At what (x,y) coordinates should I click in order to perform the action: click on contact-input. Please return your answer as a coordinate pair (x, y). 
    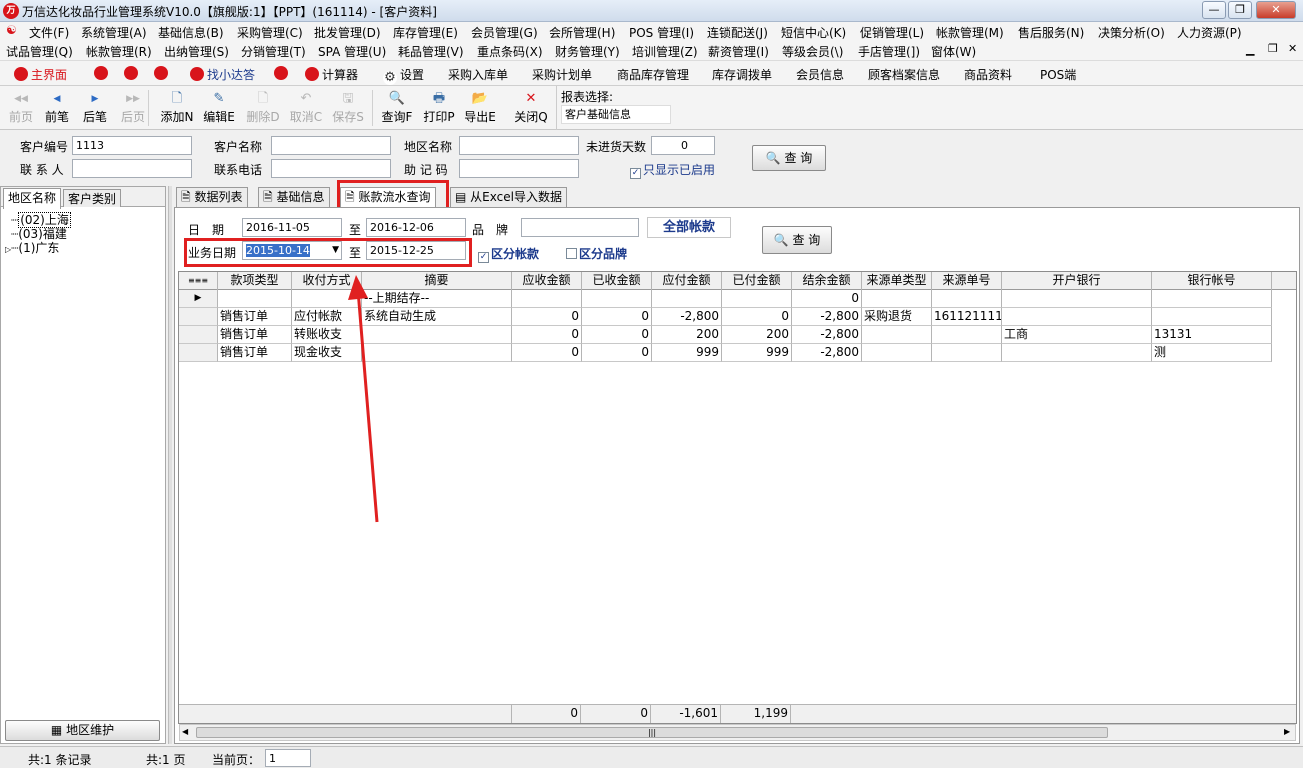
    Looking at the image, I should click on (132, 168).